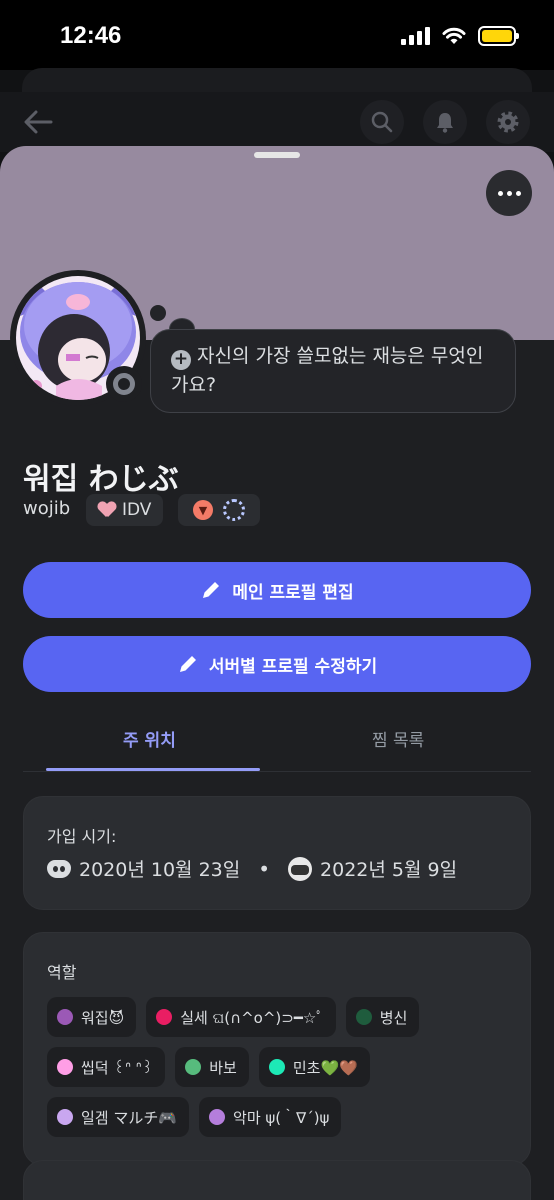 Image resolution: width=554 pixels, height=1200 pixels. What do you see at coordinates (82, 836) in the screenshot?
I see `member-since-title: 가입 시기:` at bounding box center [82, 836].